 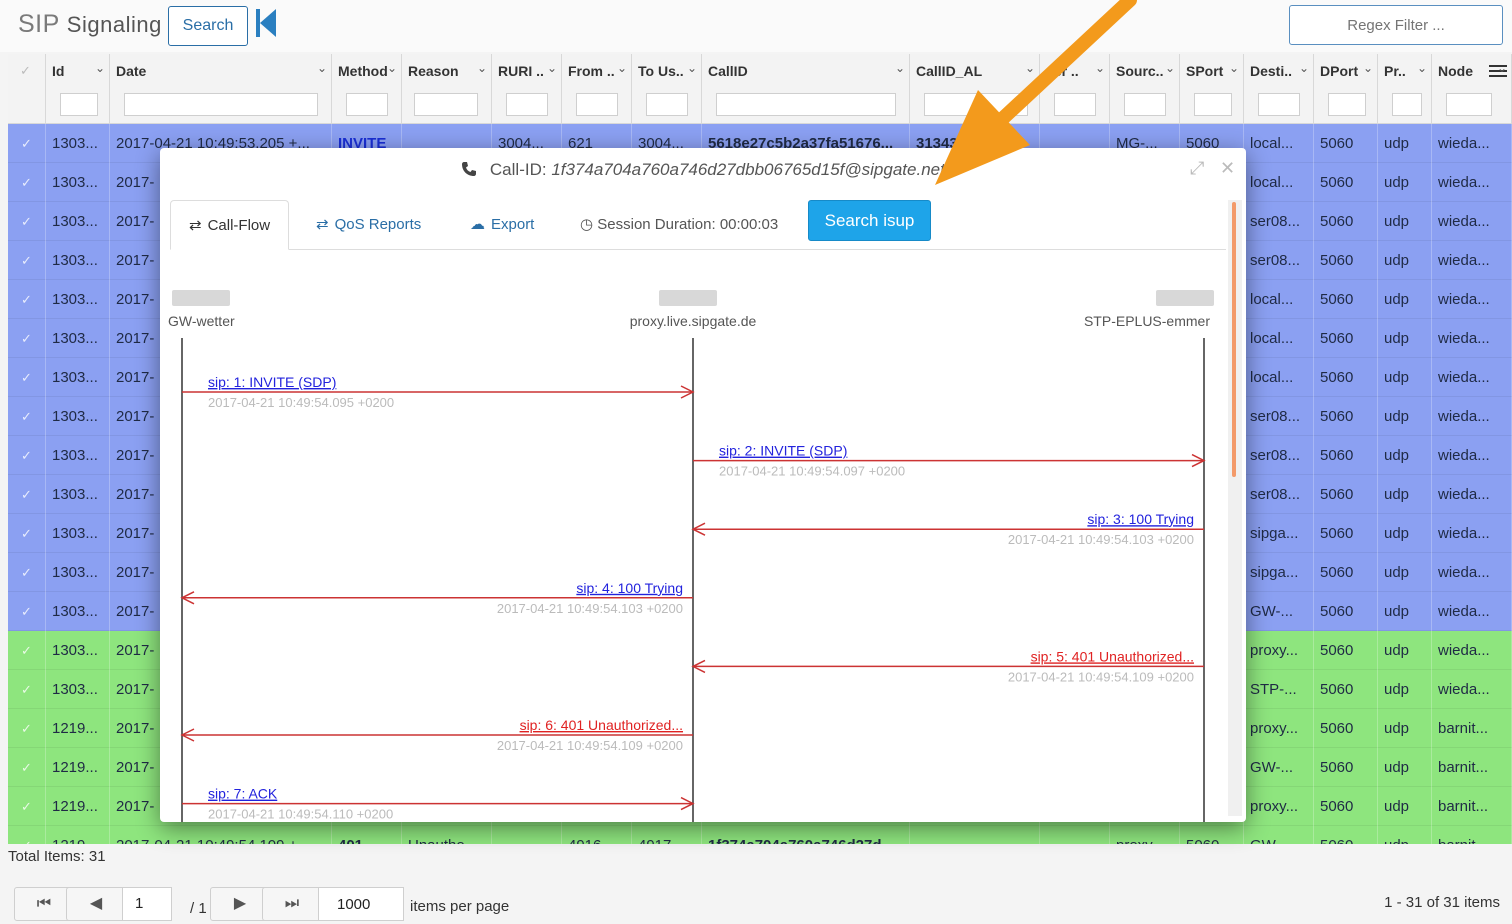 I want to click on column-header-12: Desti.. ⌄, so click(x=1279, y=89).